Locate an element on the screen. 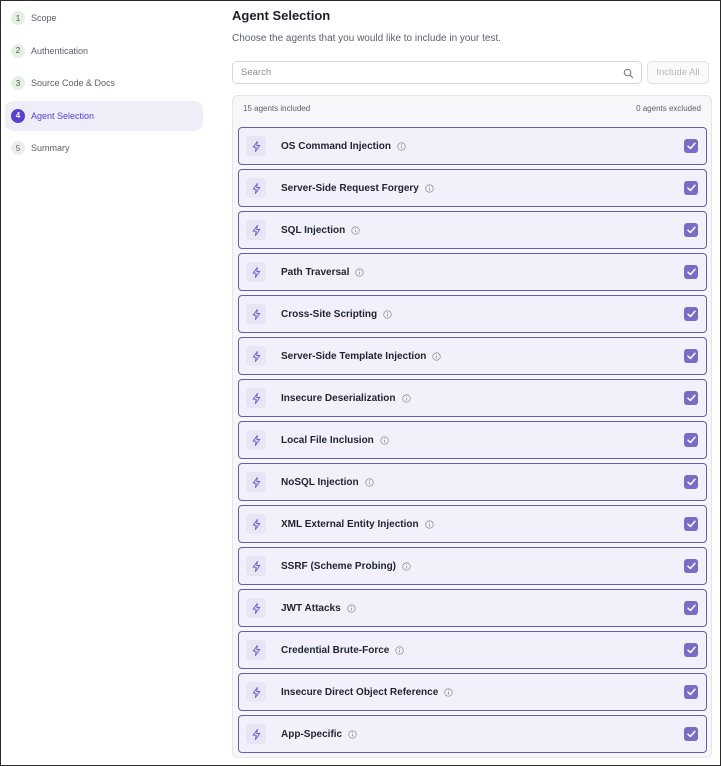 This screenshot has height=766, width=721. agent-card: App-Specific is located at coordinates (472, 734).